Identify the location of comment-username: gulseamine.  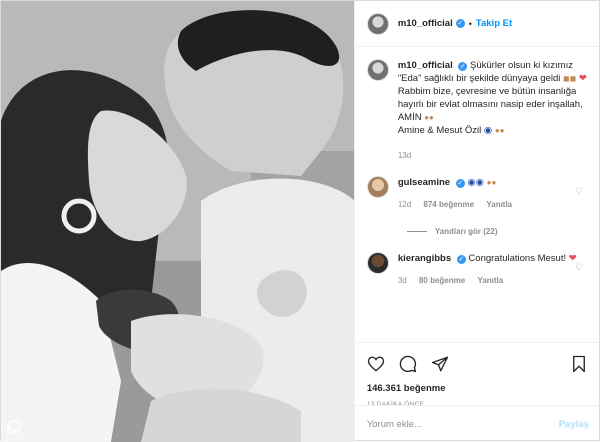
(424, 182).